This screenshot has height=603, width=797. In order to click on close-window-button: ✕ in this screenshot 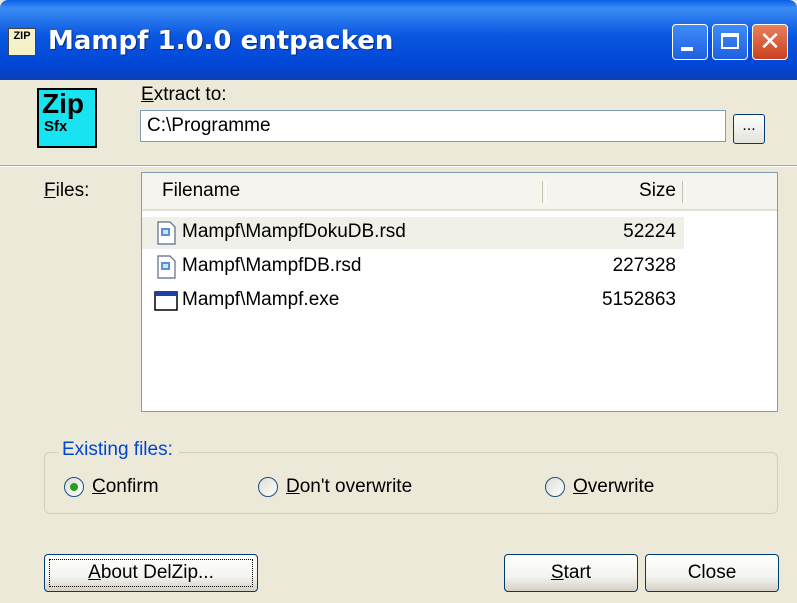, I will do `click(770, 42)`.